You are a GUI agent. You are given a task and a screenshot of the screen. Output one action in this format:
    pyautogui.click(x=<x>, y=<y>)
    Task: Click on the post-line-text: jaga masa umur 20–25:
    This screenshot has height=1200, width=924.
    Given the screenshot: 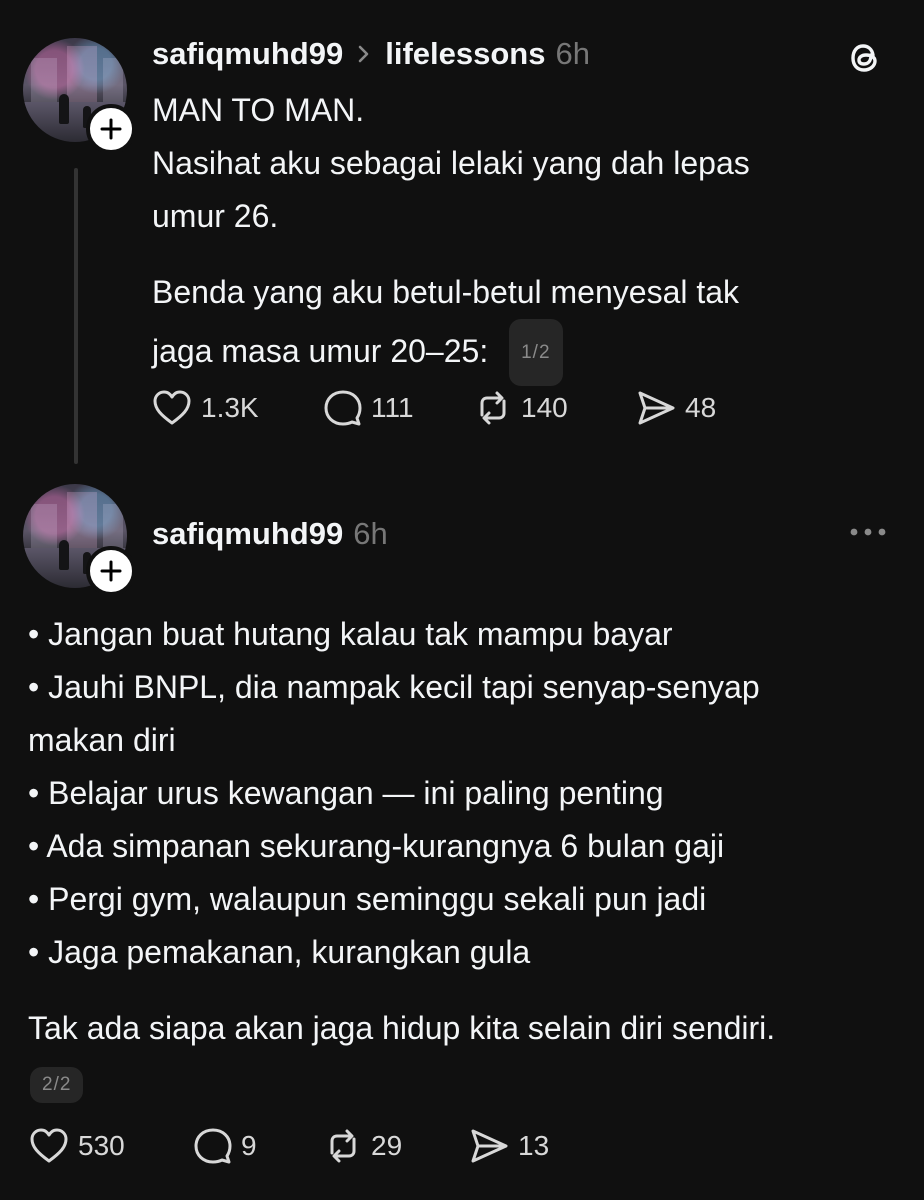 What is the action you would take?
    pyautogui.click(x=320, y=351)
    